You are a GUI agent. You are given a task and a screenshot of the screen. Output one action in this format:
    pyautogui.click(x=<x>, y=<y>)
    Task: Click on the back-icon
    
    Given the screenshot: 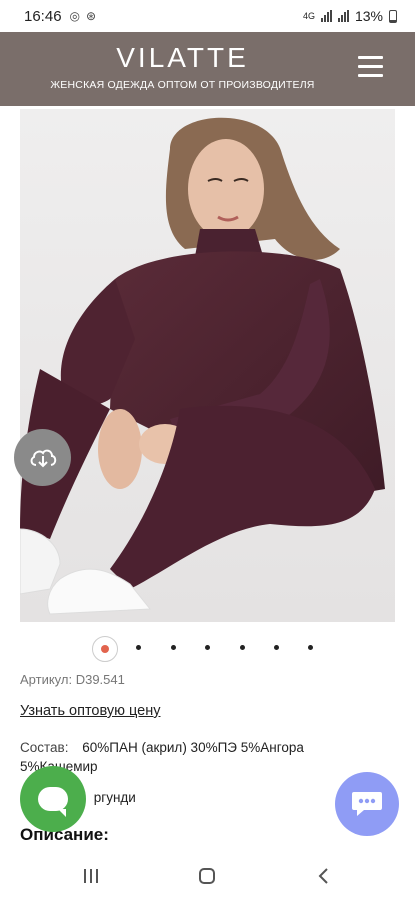 What is the action you would take?
    pyautogui.click(x=323, y=876)
    